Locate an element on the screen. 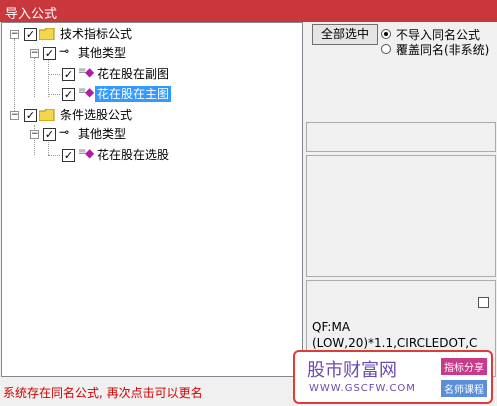 This screenshot has width=497, height=406. tree-label: 花在股在选股 is located at coordinates (133, 155).